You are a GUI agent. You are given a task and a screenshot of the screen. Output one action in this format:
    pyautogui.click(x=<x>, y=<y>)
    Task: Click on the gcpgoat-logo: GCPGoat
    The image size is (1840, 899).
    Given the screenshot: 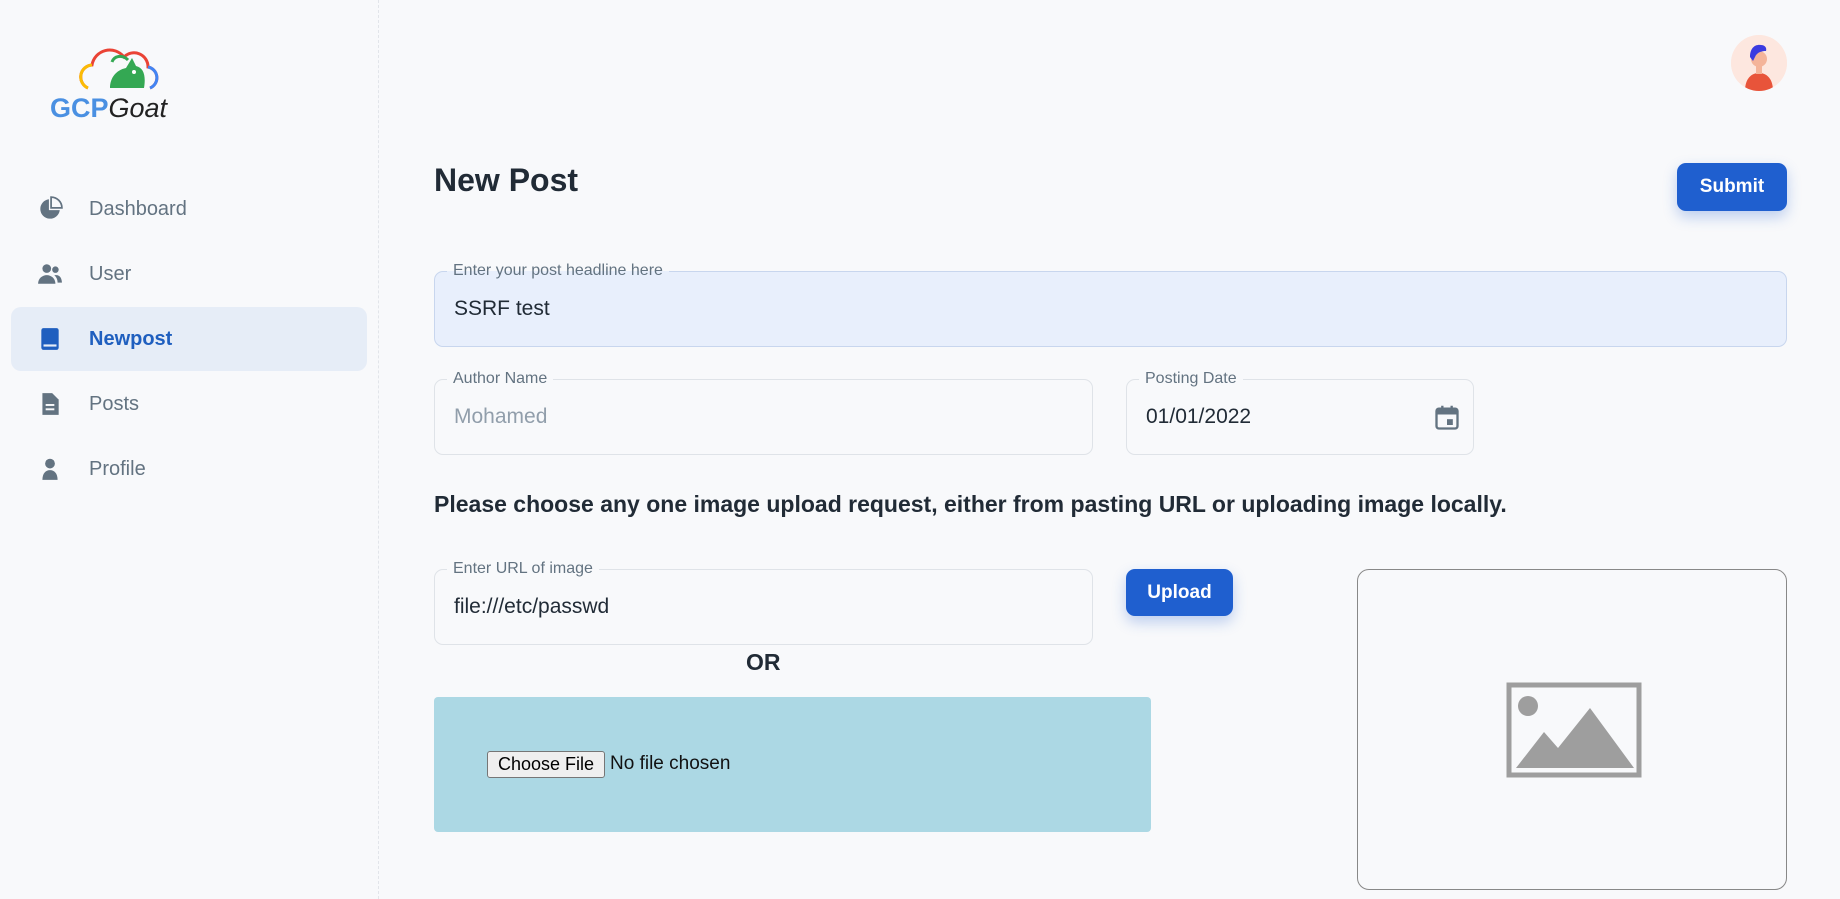 What is the action you would take?
    pyautogui.click(x=118, y=86)
    